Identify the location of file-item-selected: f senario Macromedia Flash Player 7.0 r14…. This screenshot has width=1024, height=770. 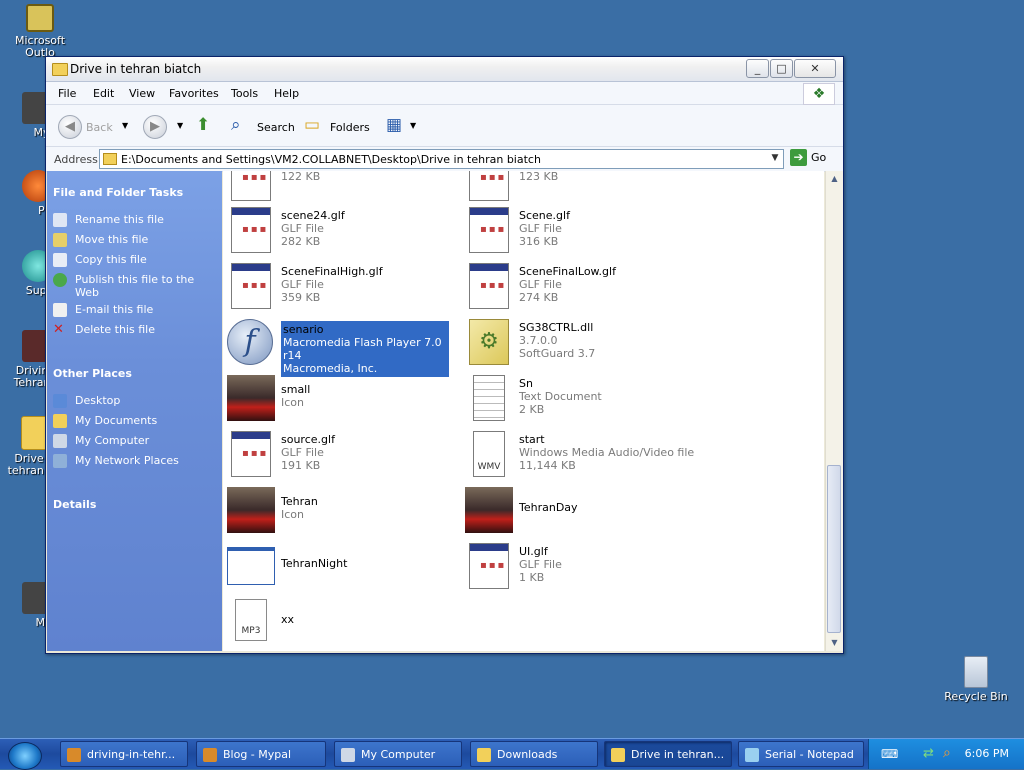
(342, 347).